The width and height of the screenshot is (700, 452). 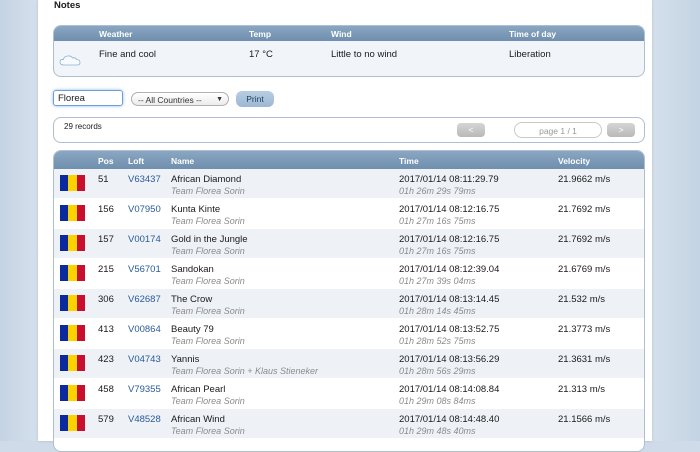 What do you see at coordinates (144, 359) in the screenshot?
I see `cell-loft-link: V04743` at bounding box center [144, 359].